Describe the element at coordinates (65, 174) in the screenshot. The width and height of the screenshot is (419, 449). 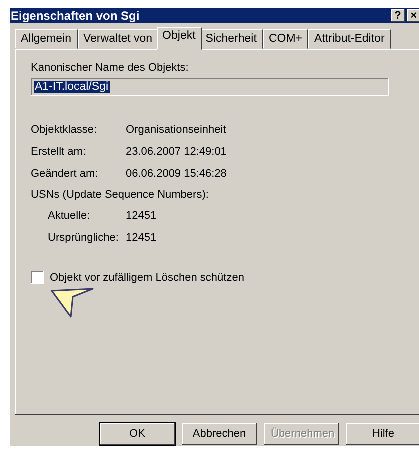
I see `property-label: Geändert am:` at that location.